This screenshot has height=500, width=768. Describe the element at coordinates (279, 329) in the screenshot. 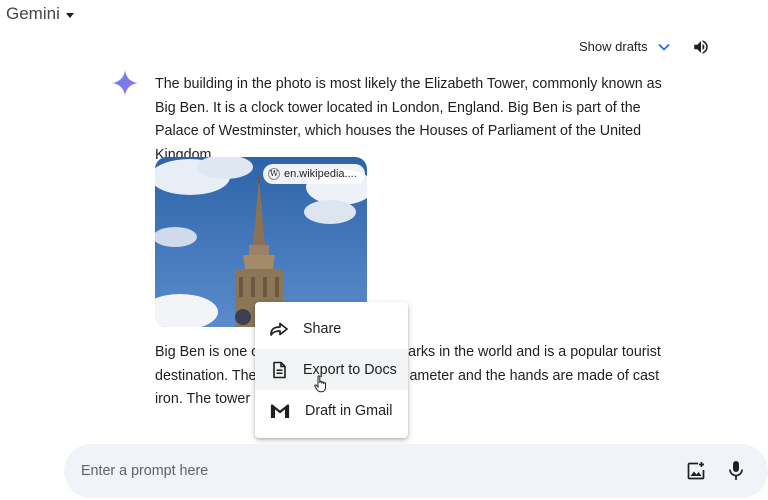

I see `share-arrow-icon` at that location.